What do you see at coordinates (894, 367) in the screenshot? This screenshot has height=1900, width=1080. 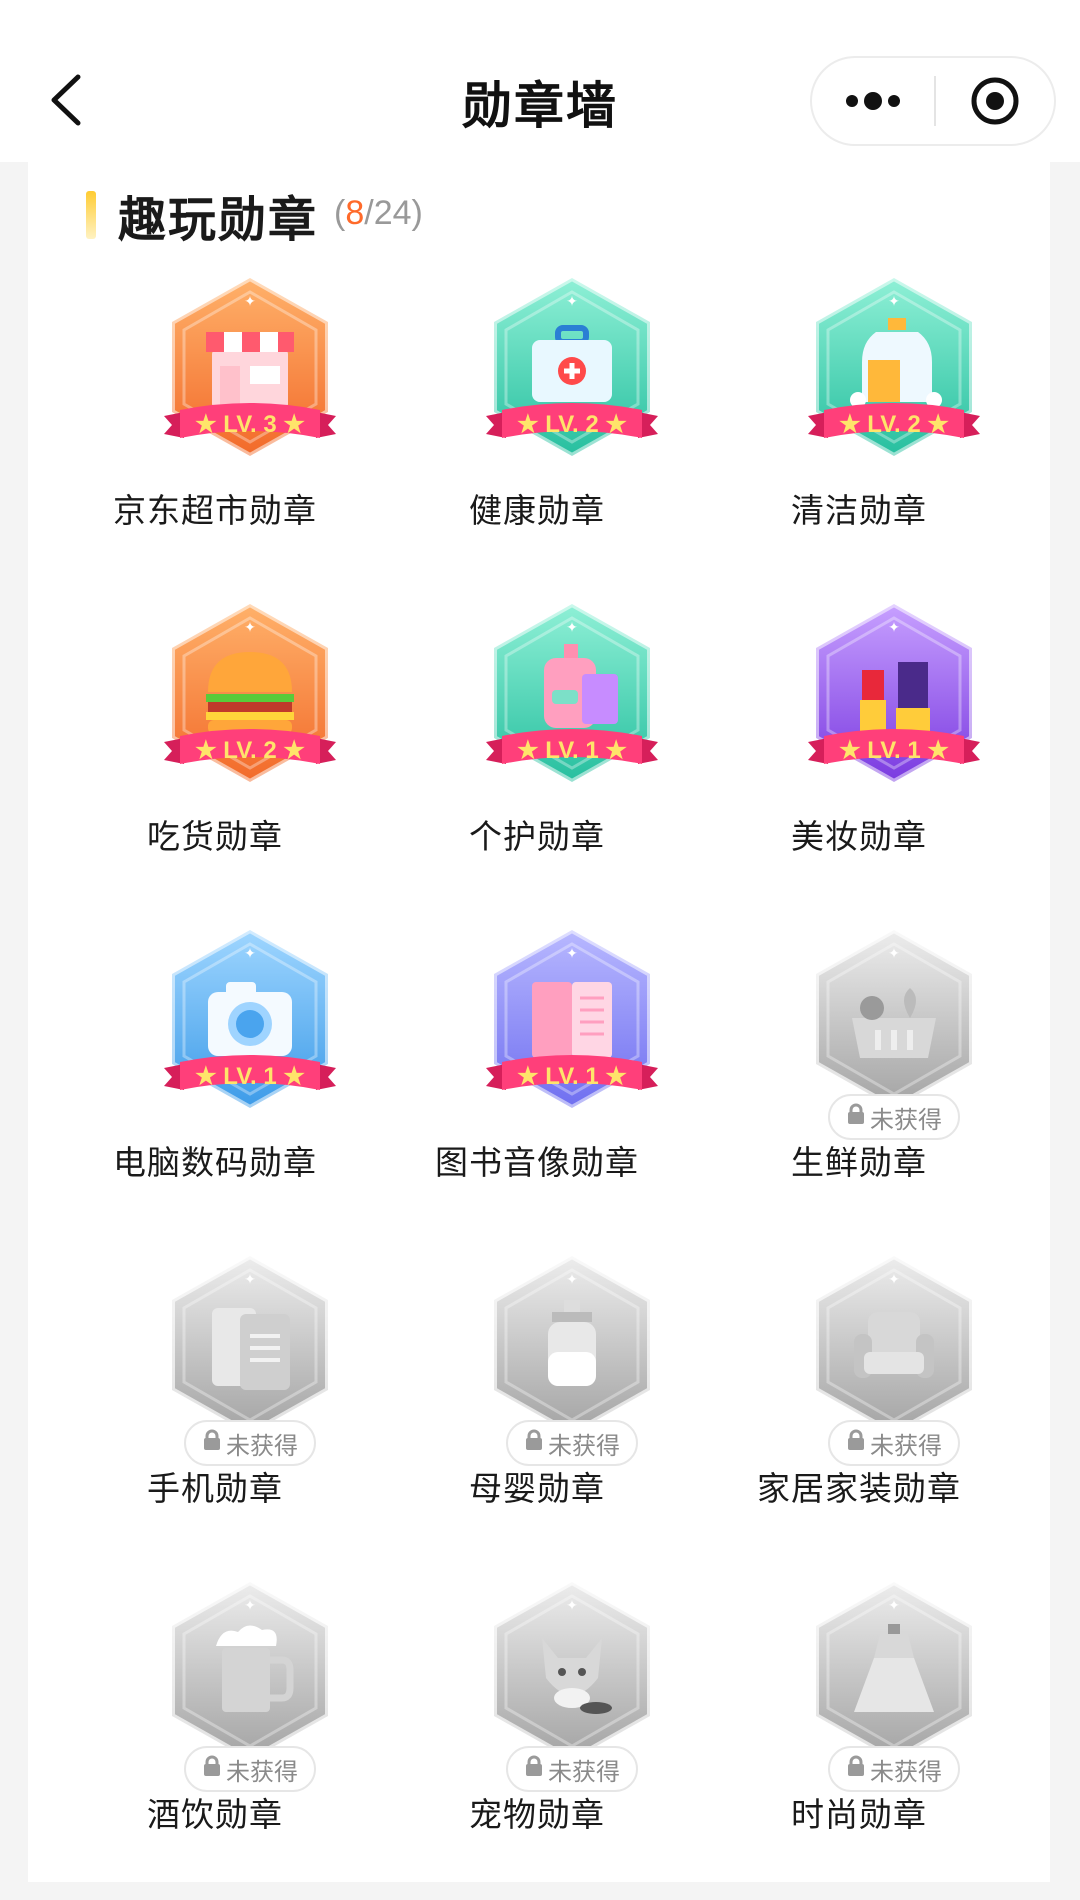 I see `detergent-bottle-icon: ✦ ★ LV. 2 ★` at bounding box center [894, 367].